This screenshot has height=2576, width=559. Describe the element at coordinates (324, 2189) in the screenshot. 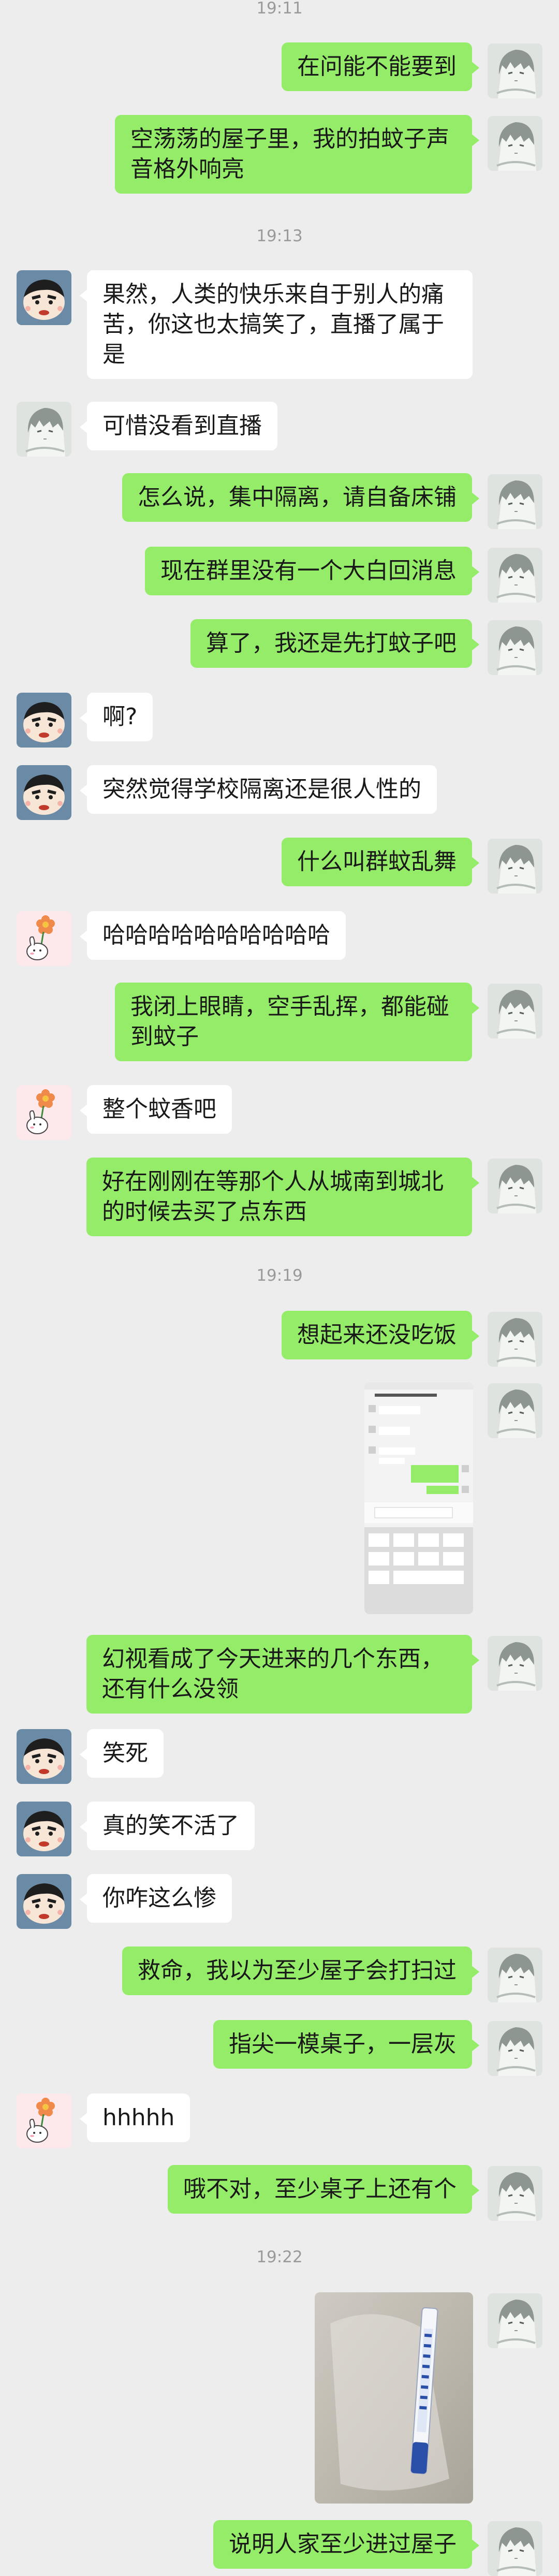

I see `message-bubble: 哦不对，至少桌子上还有个` at that location.